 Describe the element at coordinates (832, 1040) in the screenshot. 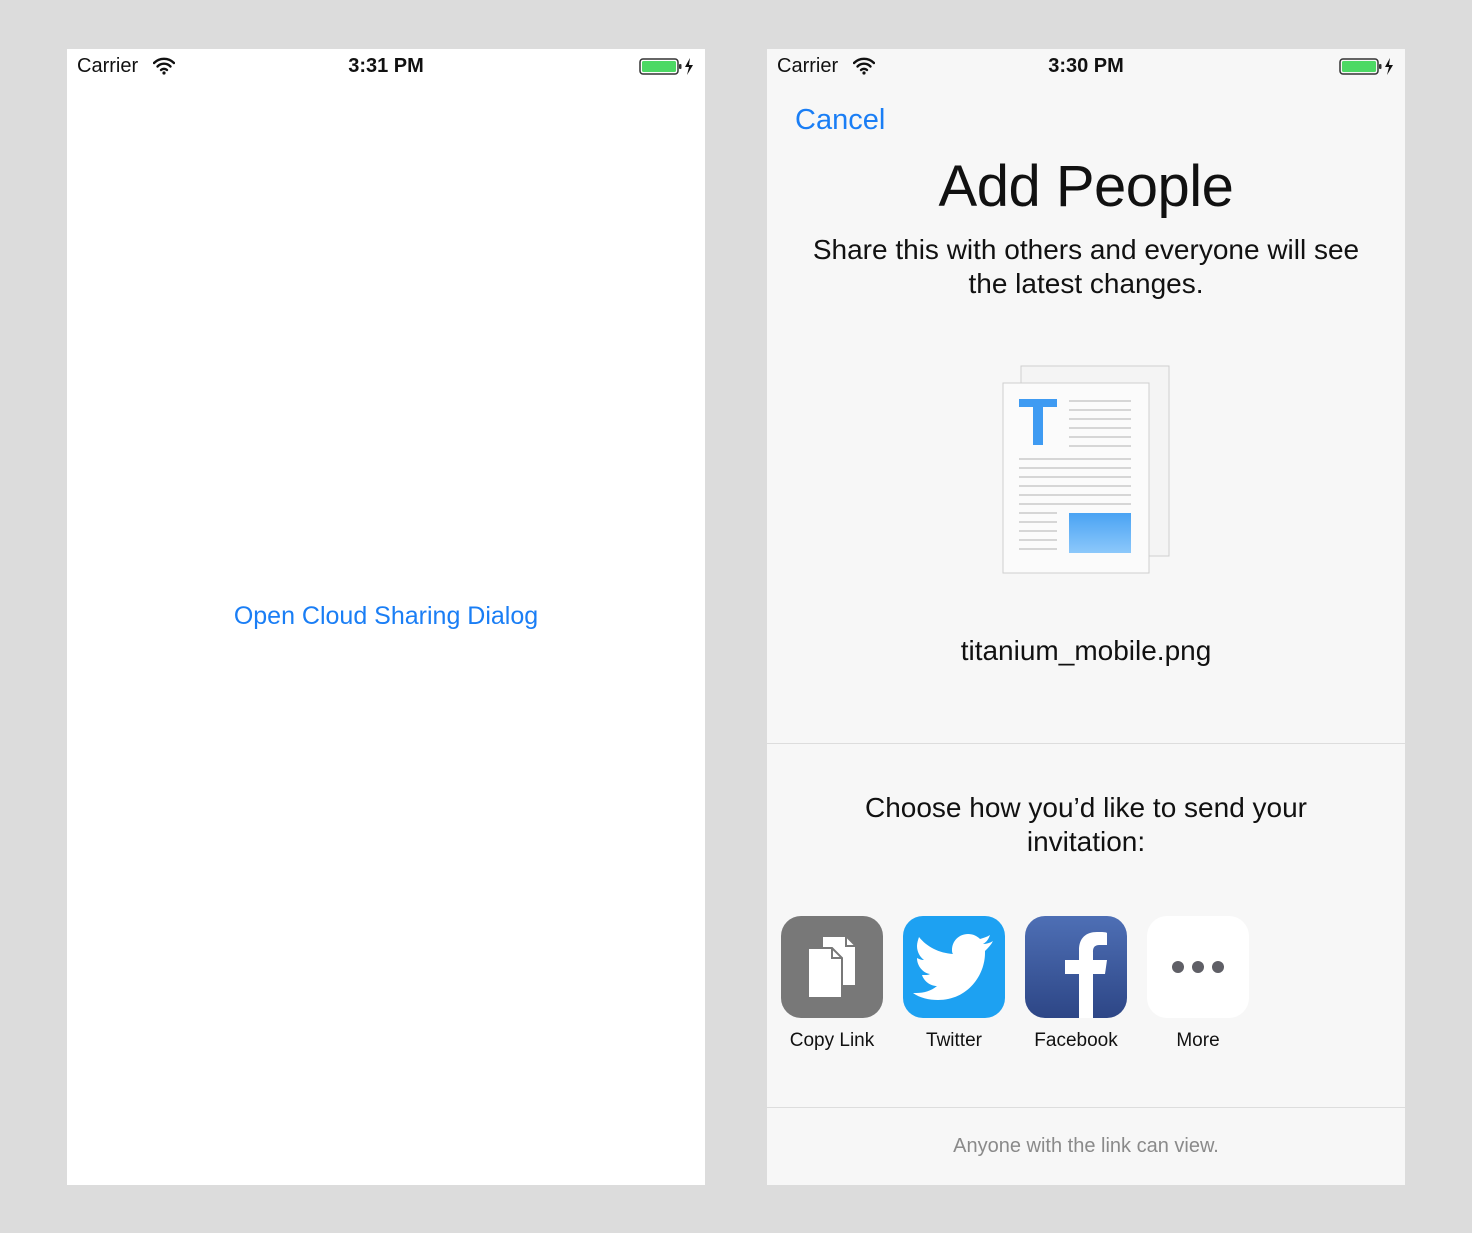

I see `share-label: Copy Link` at that location.